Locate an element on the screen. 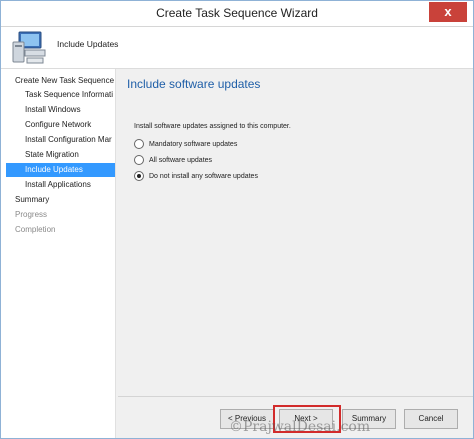  step-configure-network: Configure Network is located at coordinates (70, 125).